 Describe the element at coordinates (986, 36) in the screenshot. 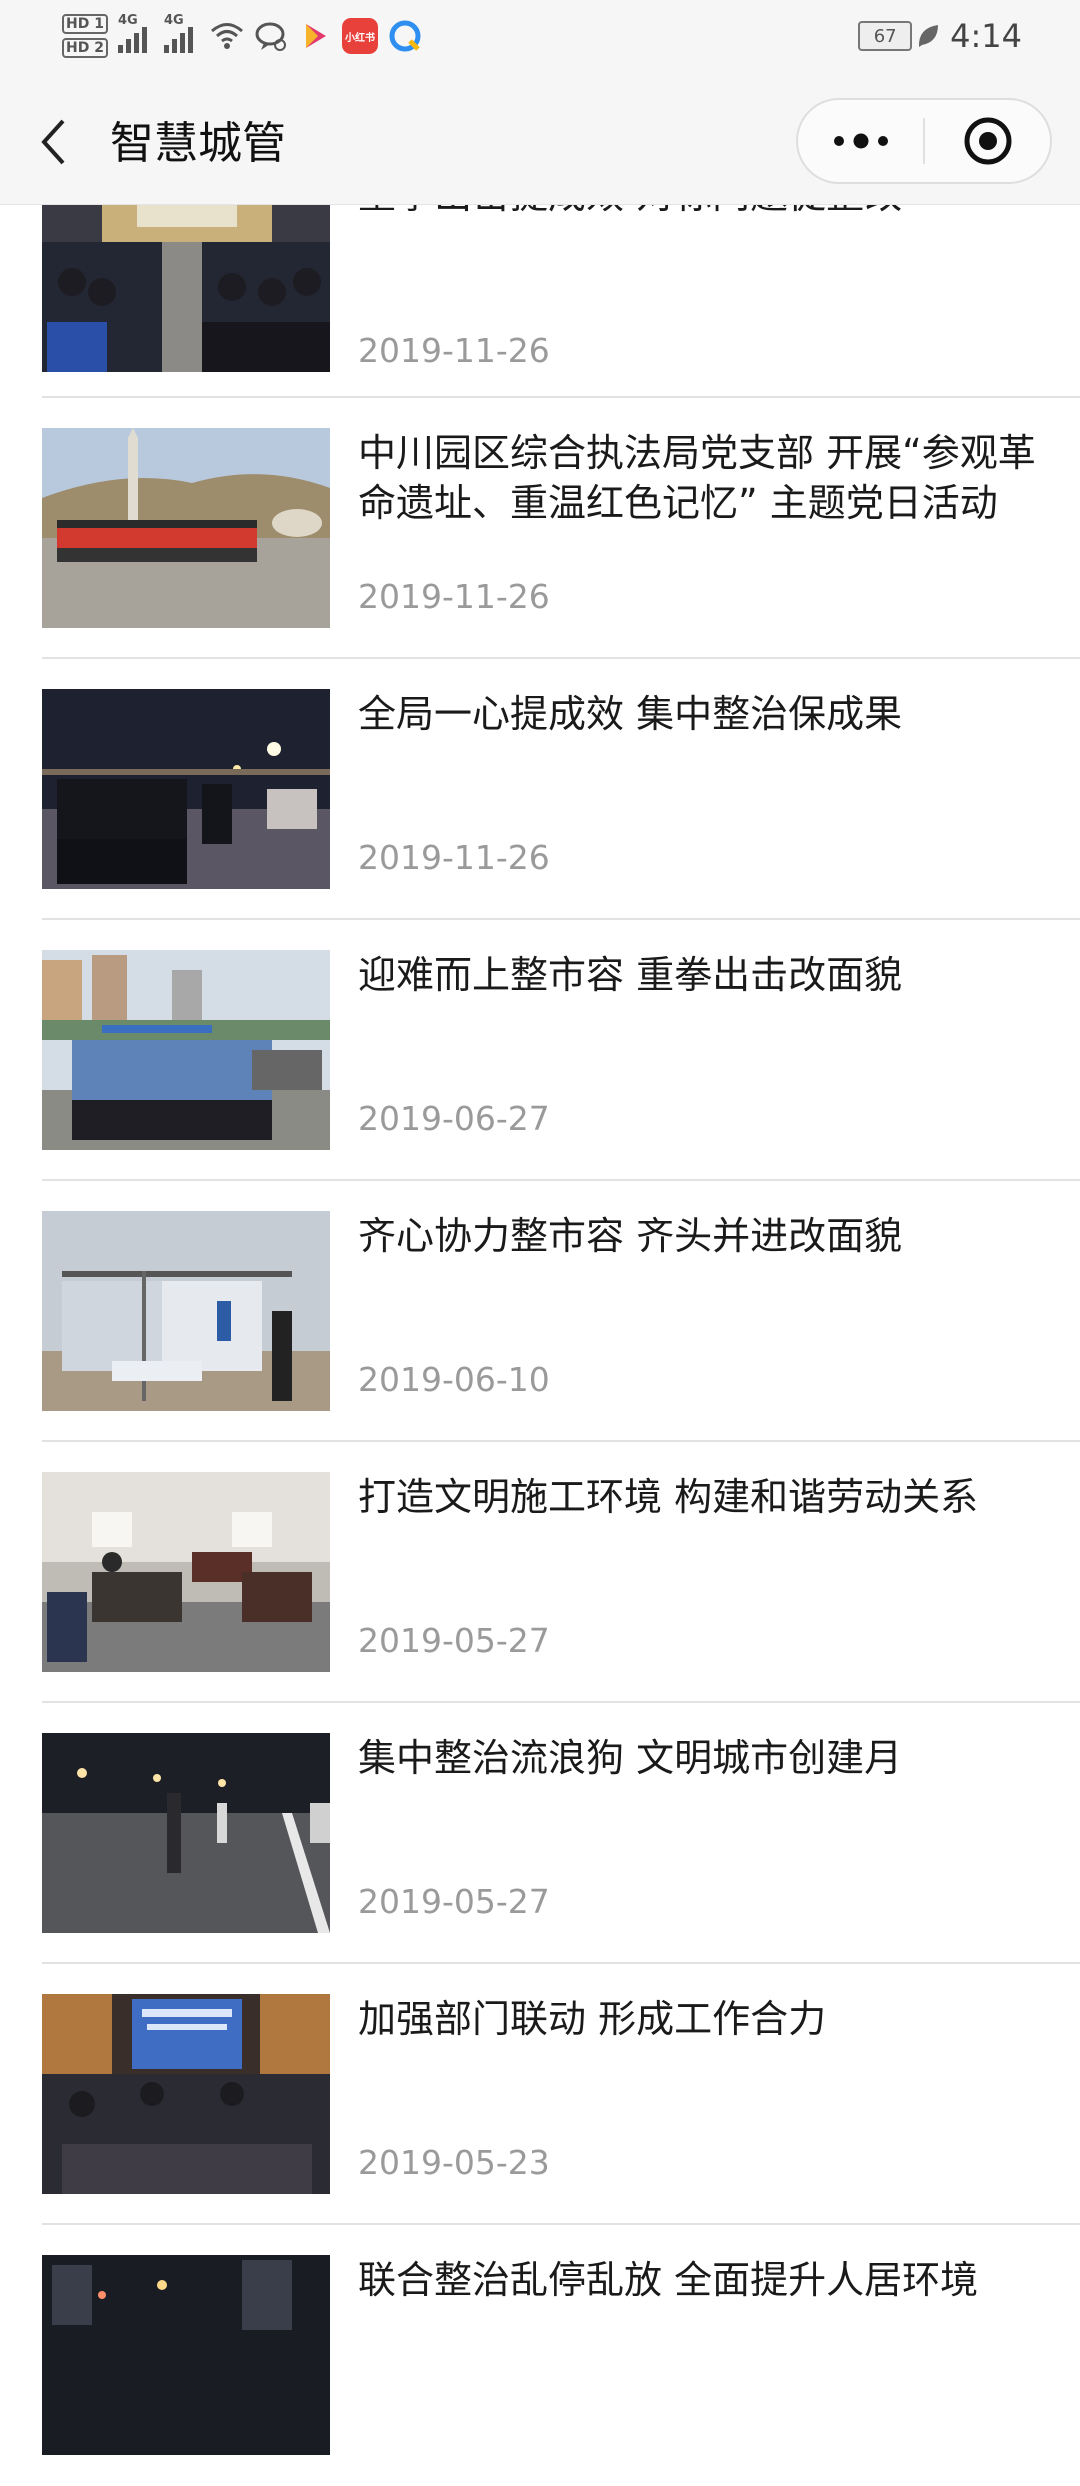

I see `clock-time: 4:14` at that location.